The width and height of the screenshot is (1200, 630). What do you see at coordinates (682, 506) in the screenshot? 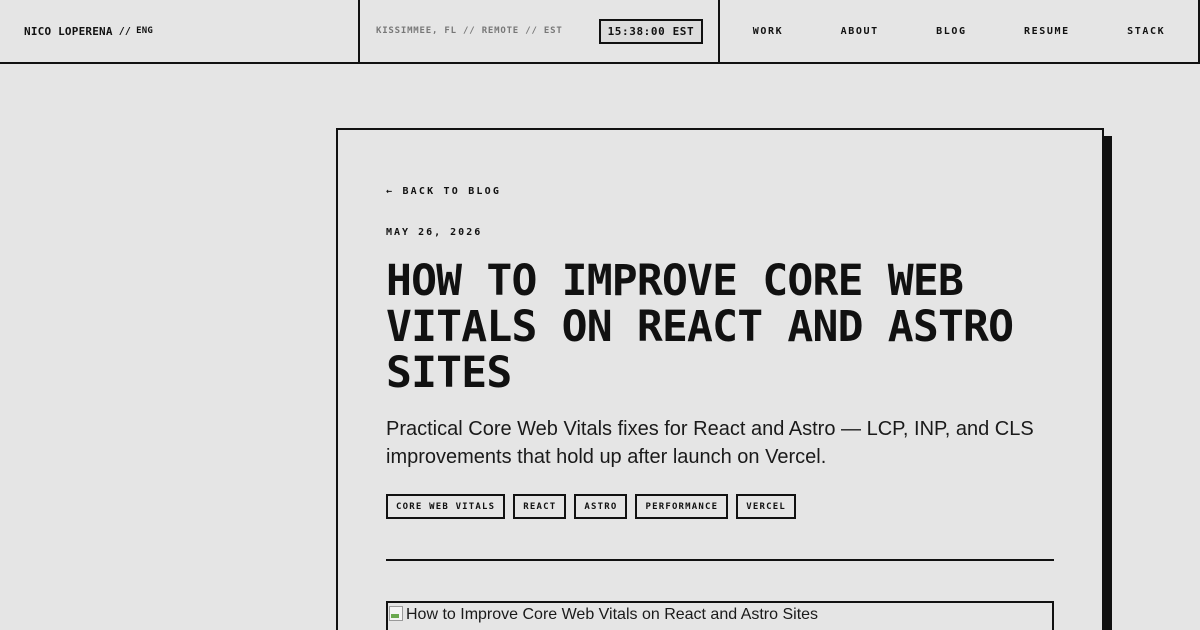
I see `tag-performance: PERFORMANCE` at bounding box center [682, 506].